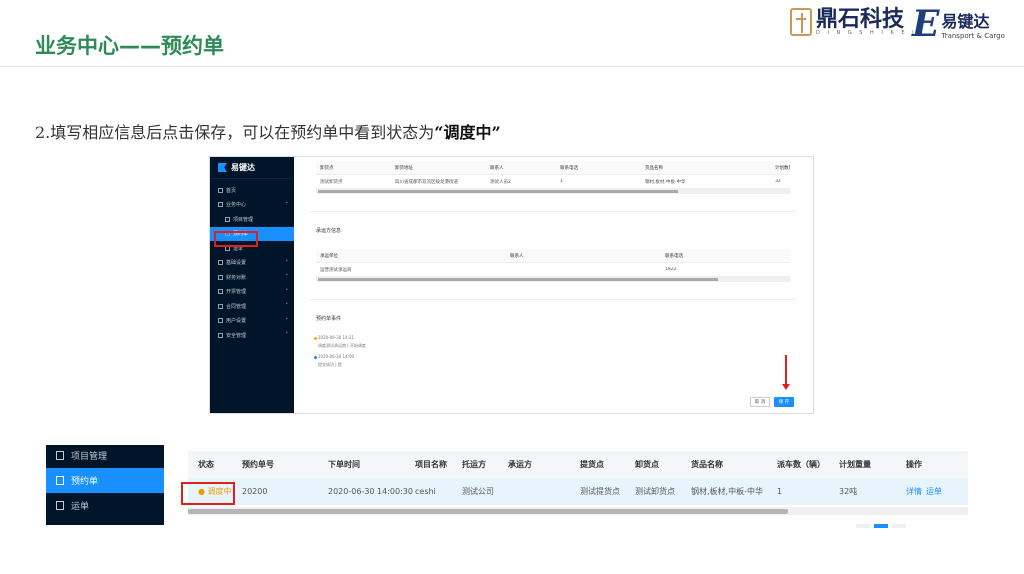  What do you see at coordinates (801, 22) in the screenshot?
I see `dingshi-mark-icon` at bounding box center [801, 22].